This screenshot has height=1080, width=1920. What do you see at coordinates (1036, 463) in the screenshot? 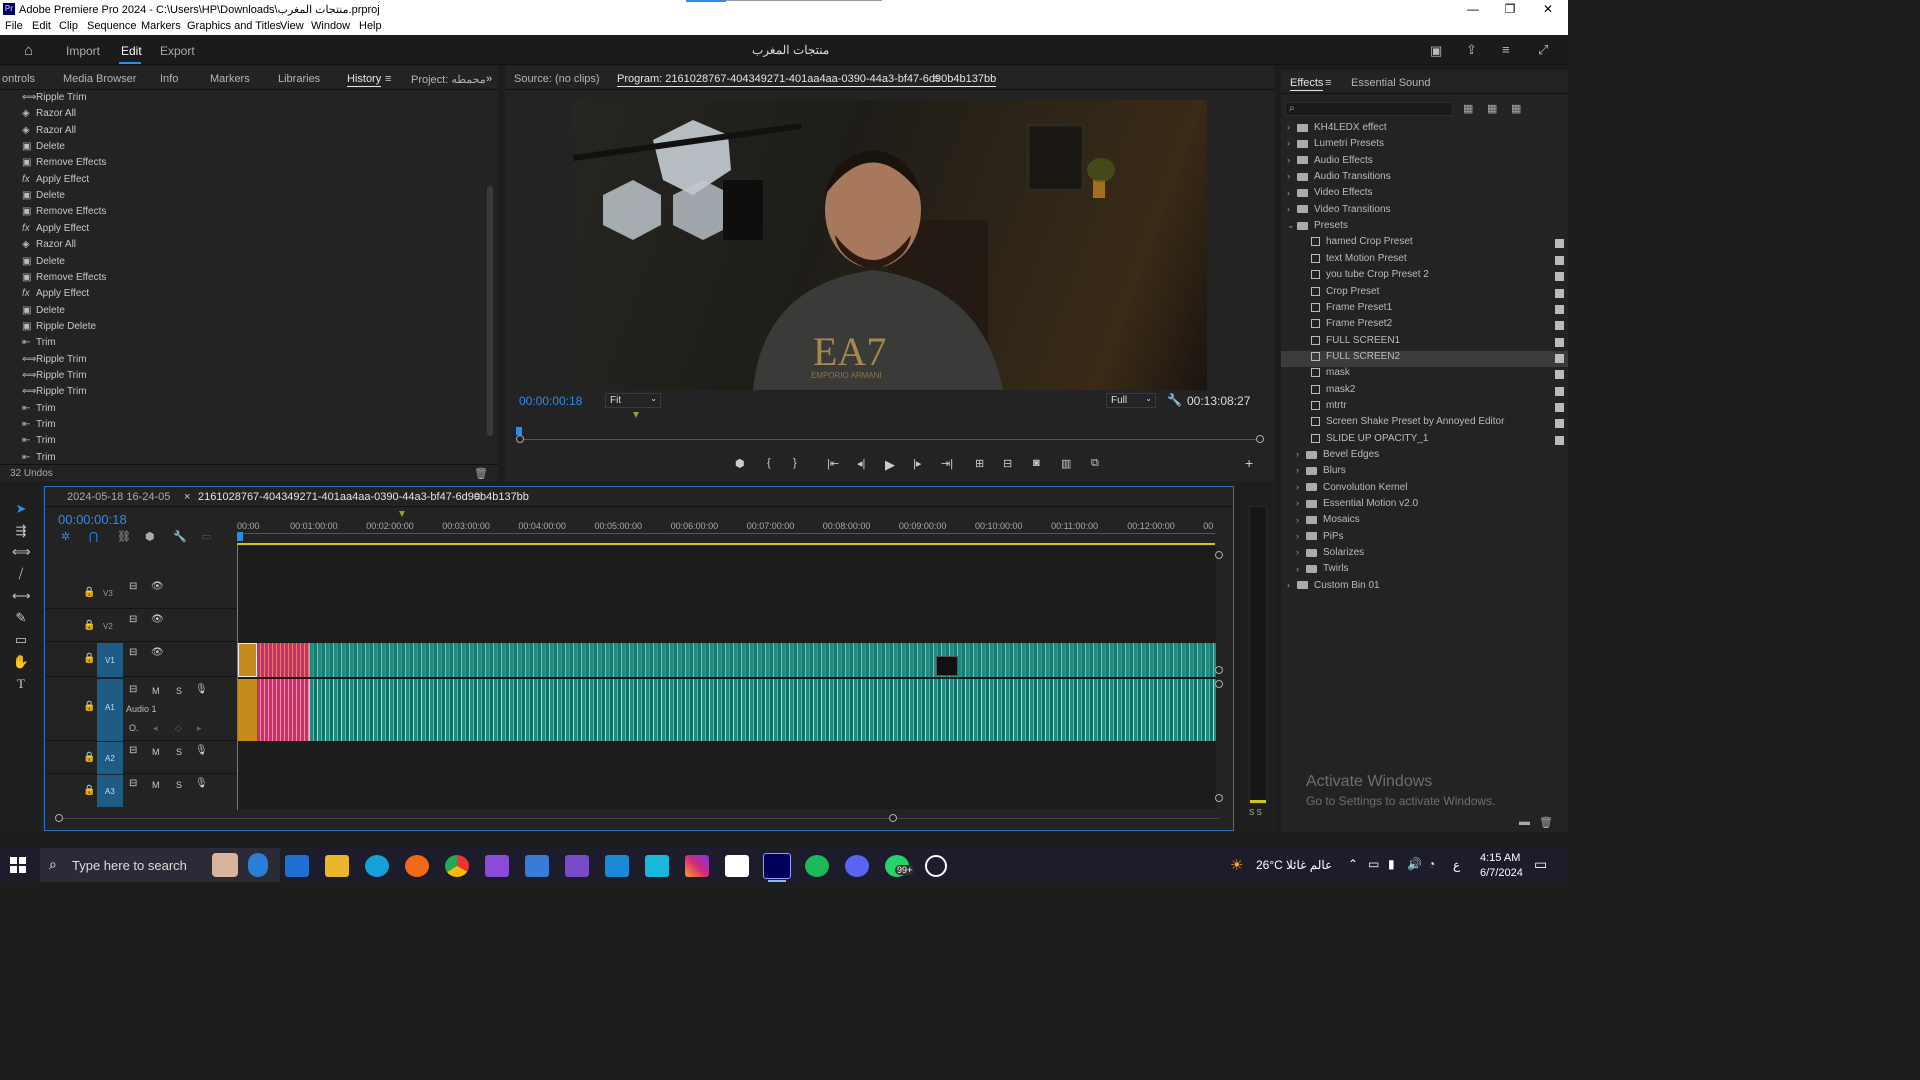
I see `export-frame-icon: ◙` at bounding box center [1036, 463].